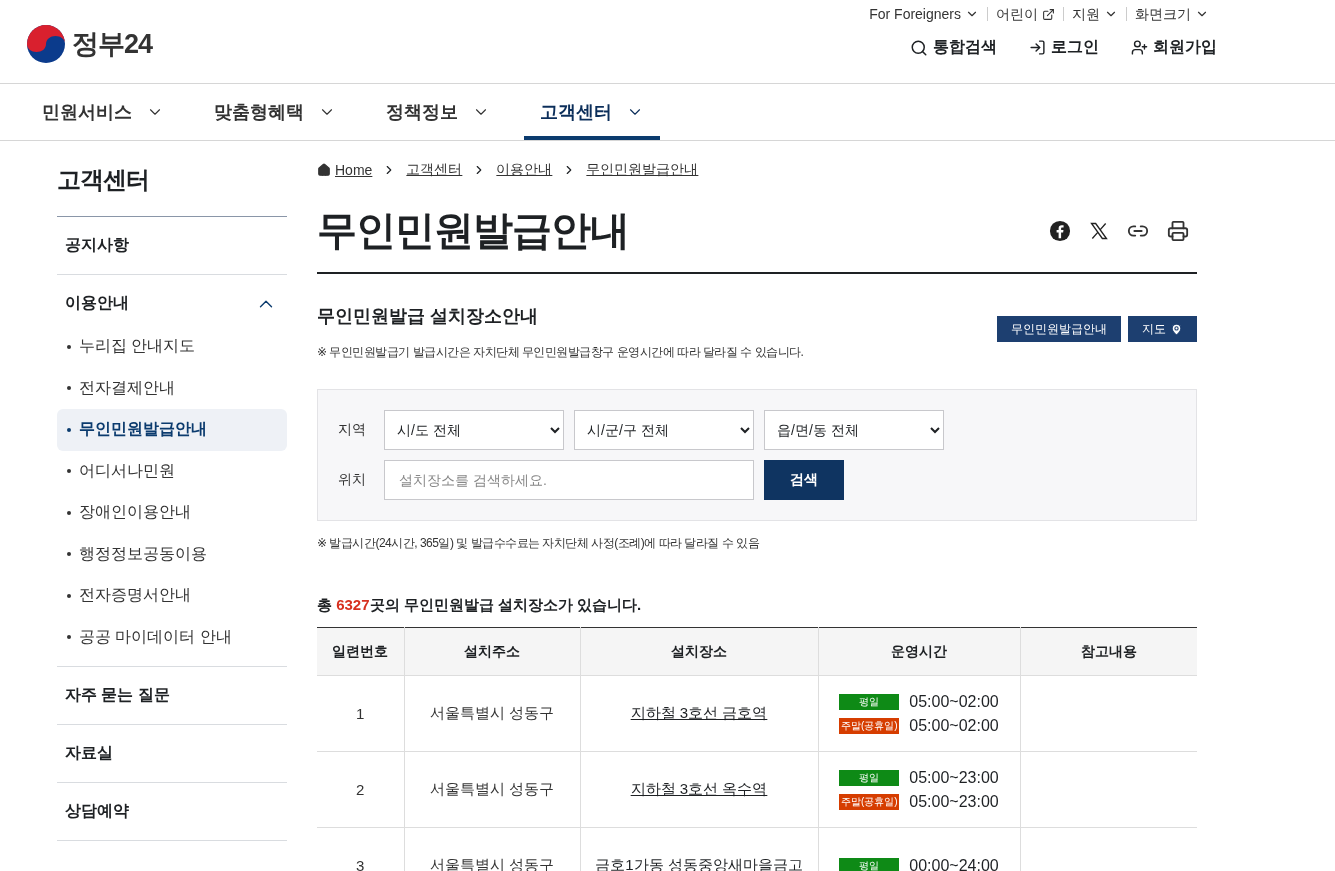 The height and width of the screenshot is (871, 1335). What do you see at coordinates (954, 863) in the screenshot?
I see `hours-text: 00:00~24:00` at bounding box center [954, 863].